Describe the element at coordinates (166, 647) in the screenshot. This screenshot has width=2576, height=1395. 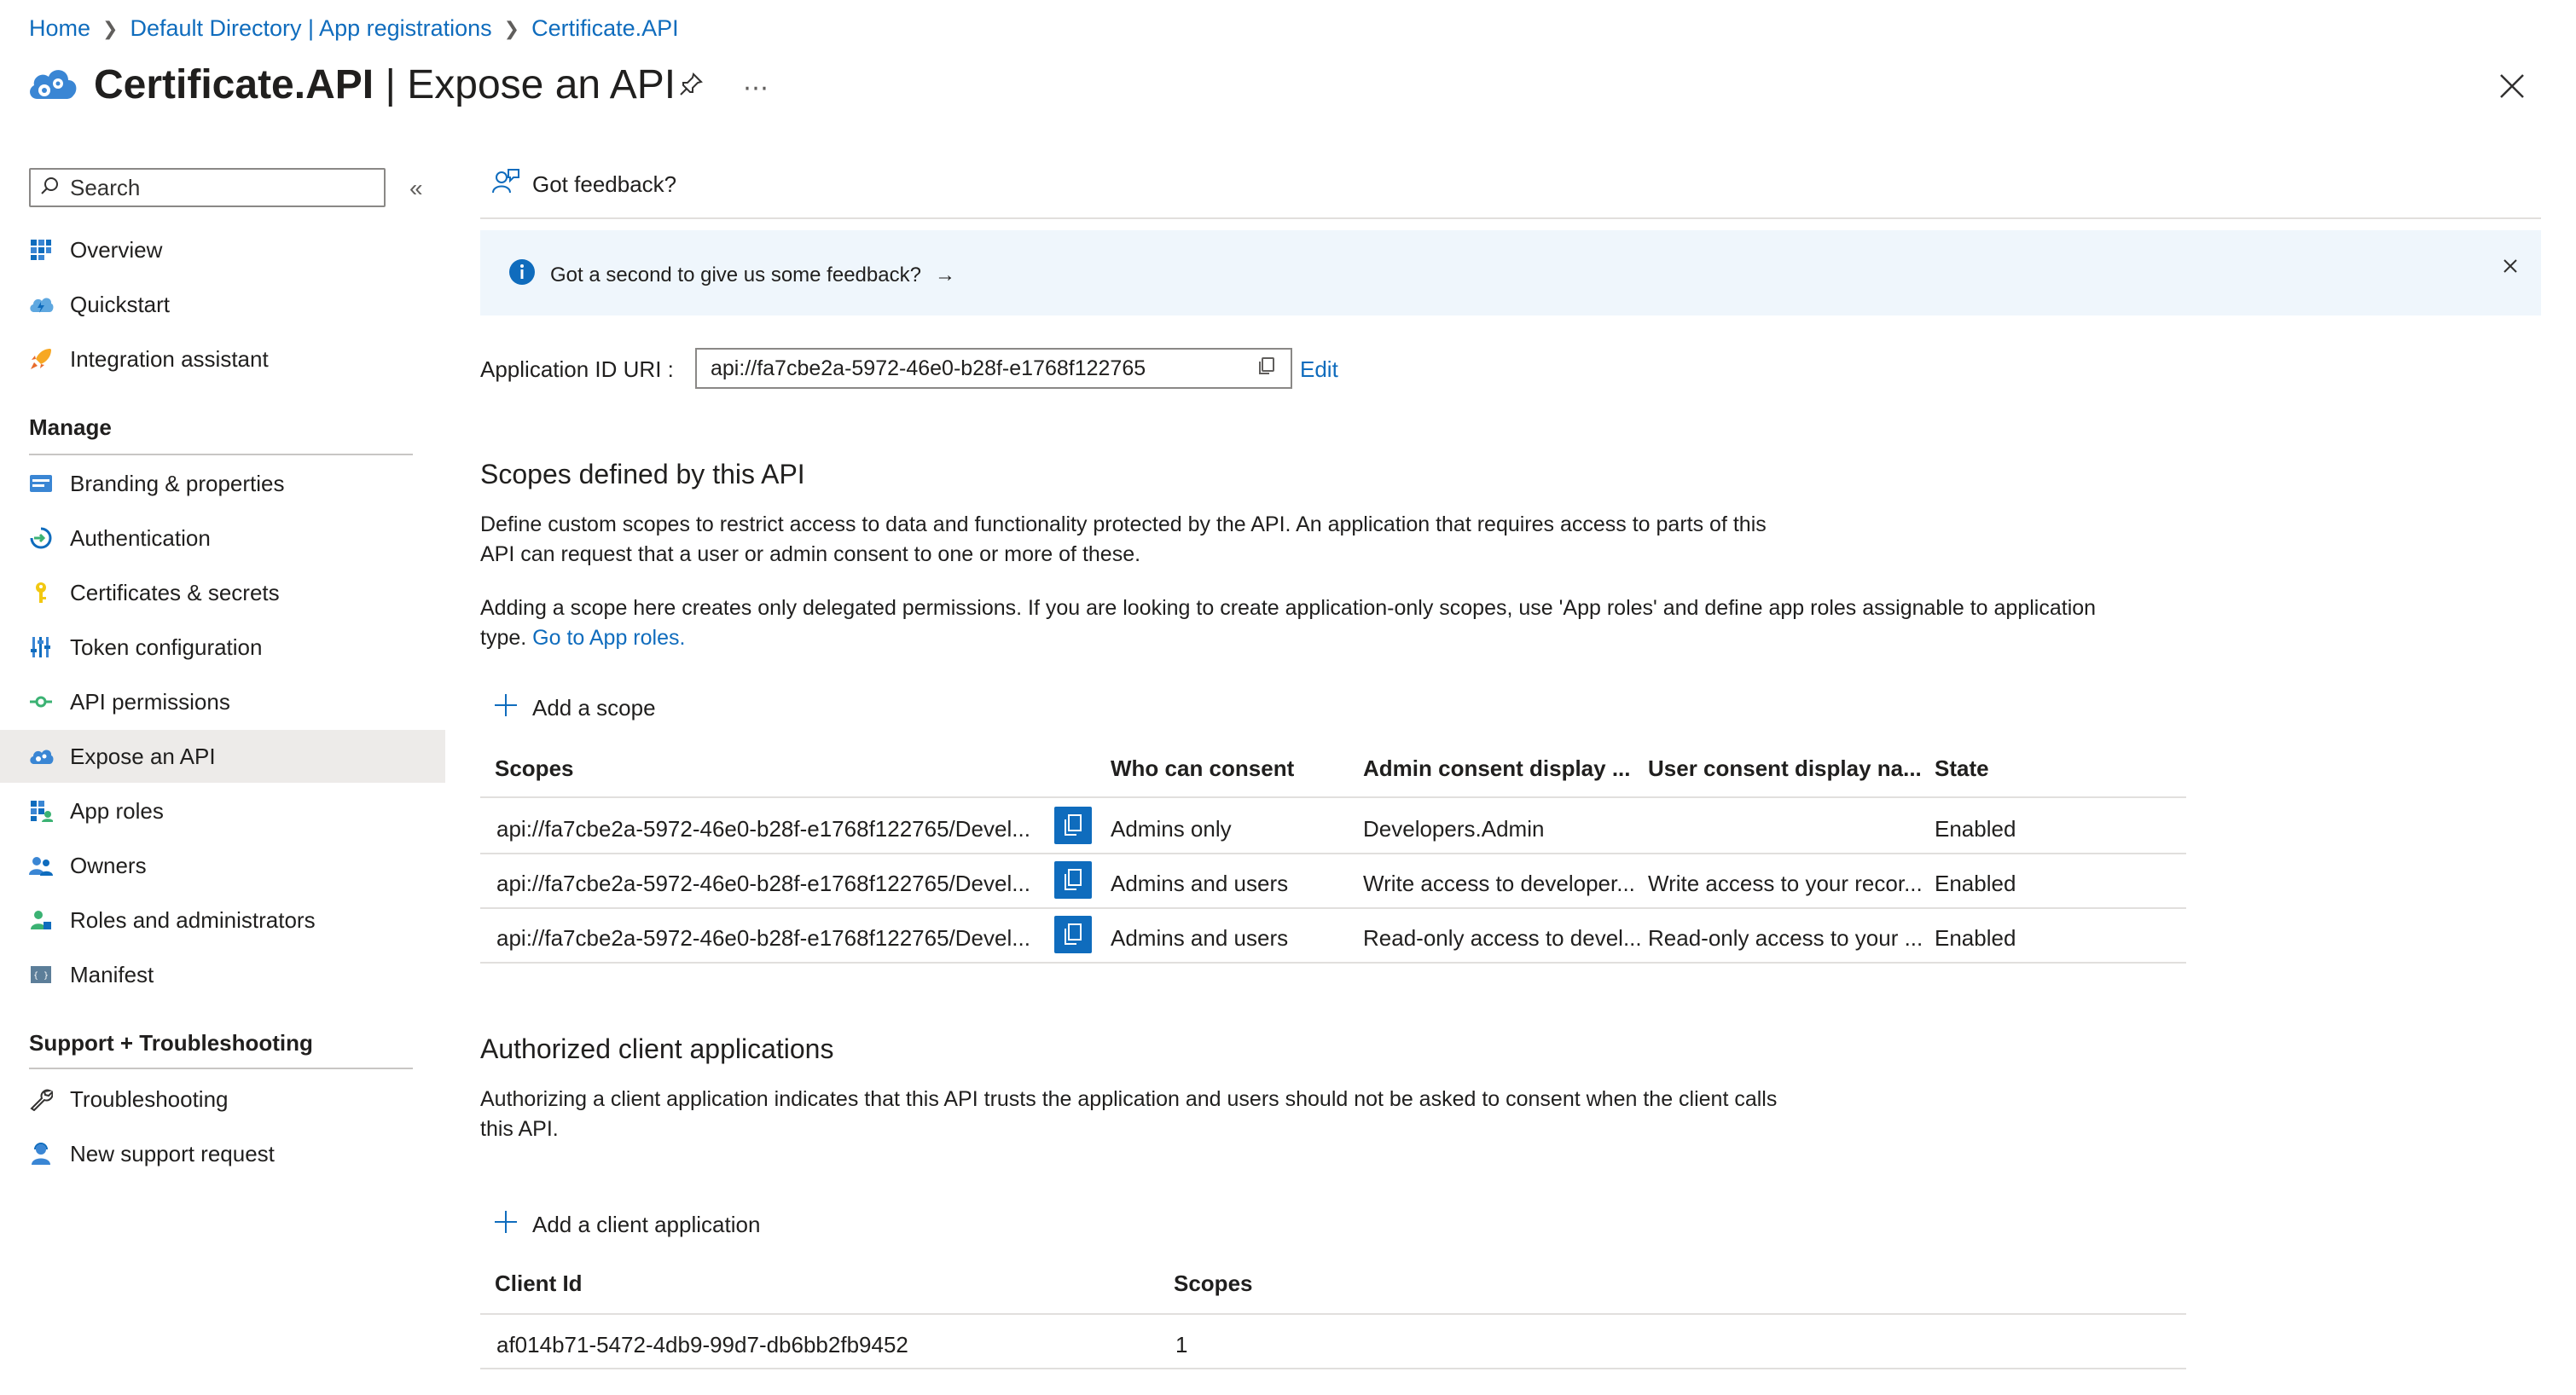
I see `sidebar-item-label: Token configuration` at that location.